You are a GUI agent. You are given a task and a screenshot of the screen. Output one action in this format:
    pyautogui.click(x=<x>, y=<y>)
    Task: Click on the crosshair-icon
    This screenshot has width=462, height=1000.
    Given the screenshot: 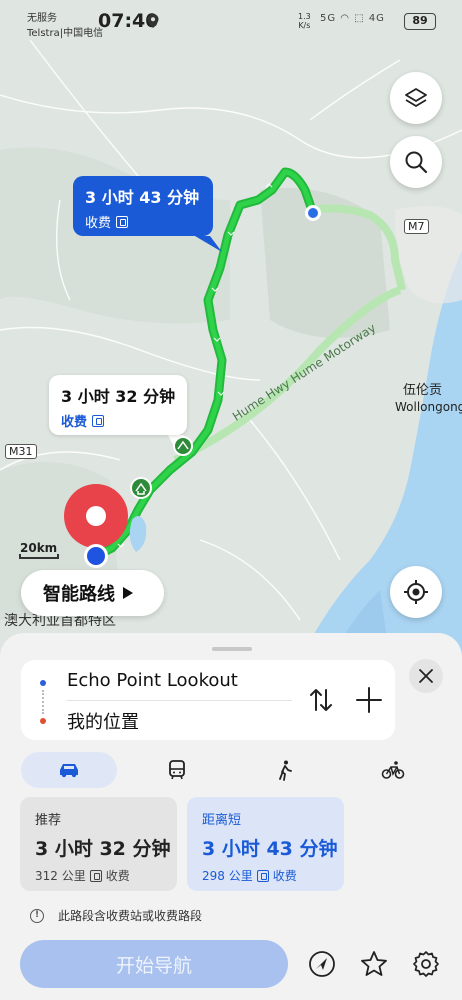 What is the action you would take?
    pyautogui.click(x=416, y=592)
    